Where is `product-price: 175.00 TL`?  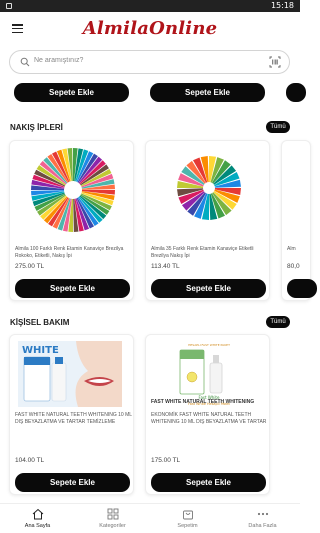 product-price: 175.00 TL is located at coordinates (166, 460).